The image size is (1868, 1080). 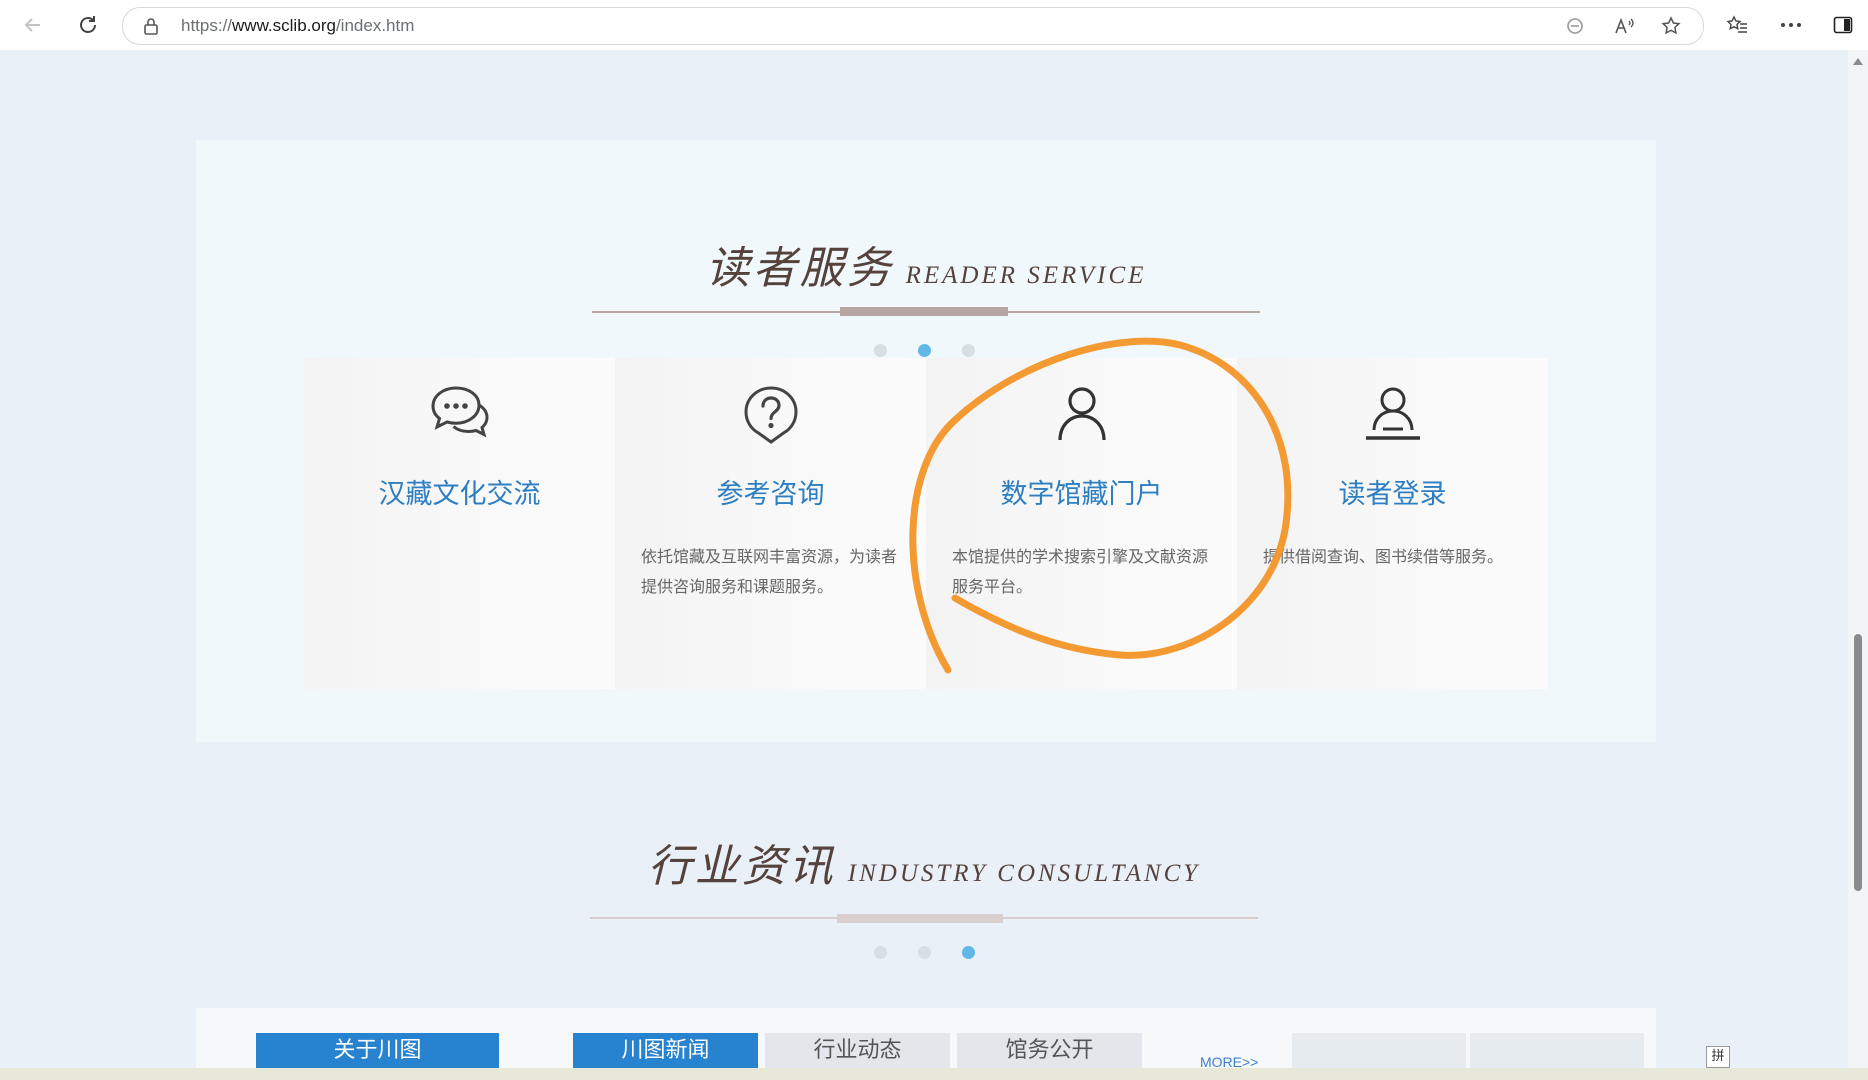 What do you see at coordinates (924, 311) in the screenshot?
I see `reader-service-divider-accent` at bounding box center [924, 311].